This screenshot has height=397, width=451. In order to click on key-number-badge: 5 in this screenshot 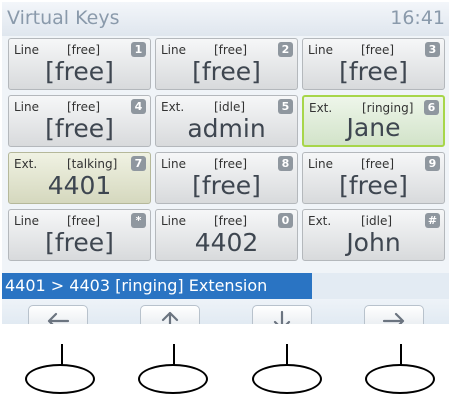, I will do `click(285, 106)`.